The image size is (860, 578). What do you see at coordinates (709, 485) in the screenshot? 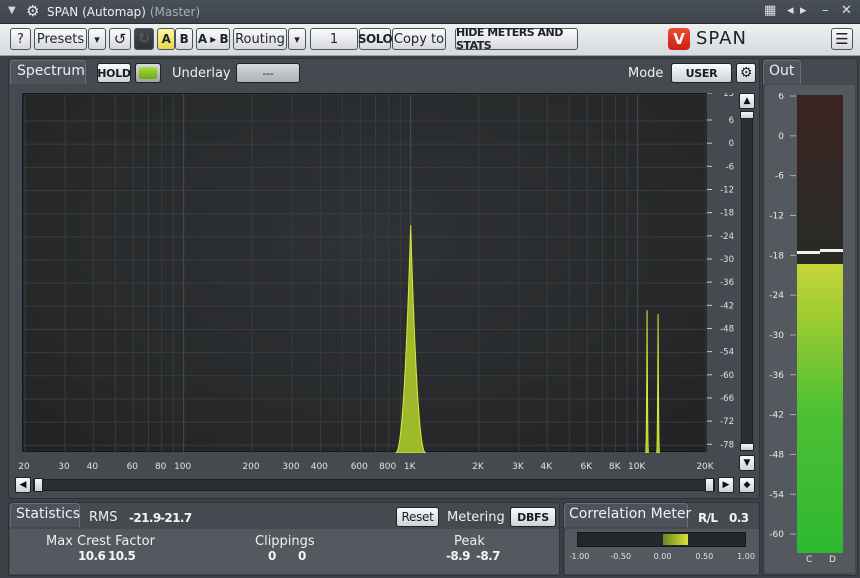
I see `hscroll-thumb-right` at bounding box center [709, 485].